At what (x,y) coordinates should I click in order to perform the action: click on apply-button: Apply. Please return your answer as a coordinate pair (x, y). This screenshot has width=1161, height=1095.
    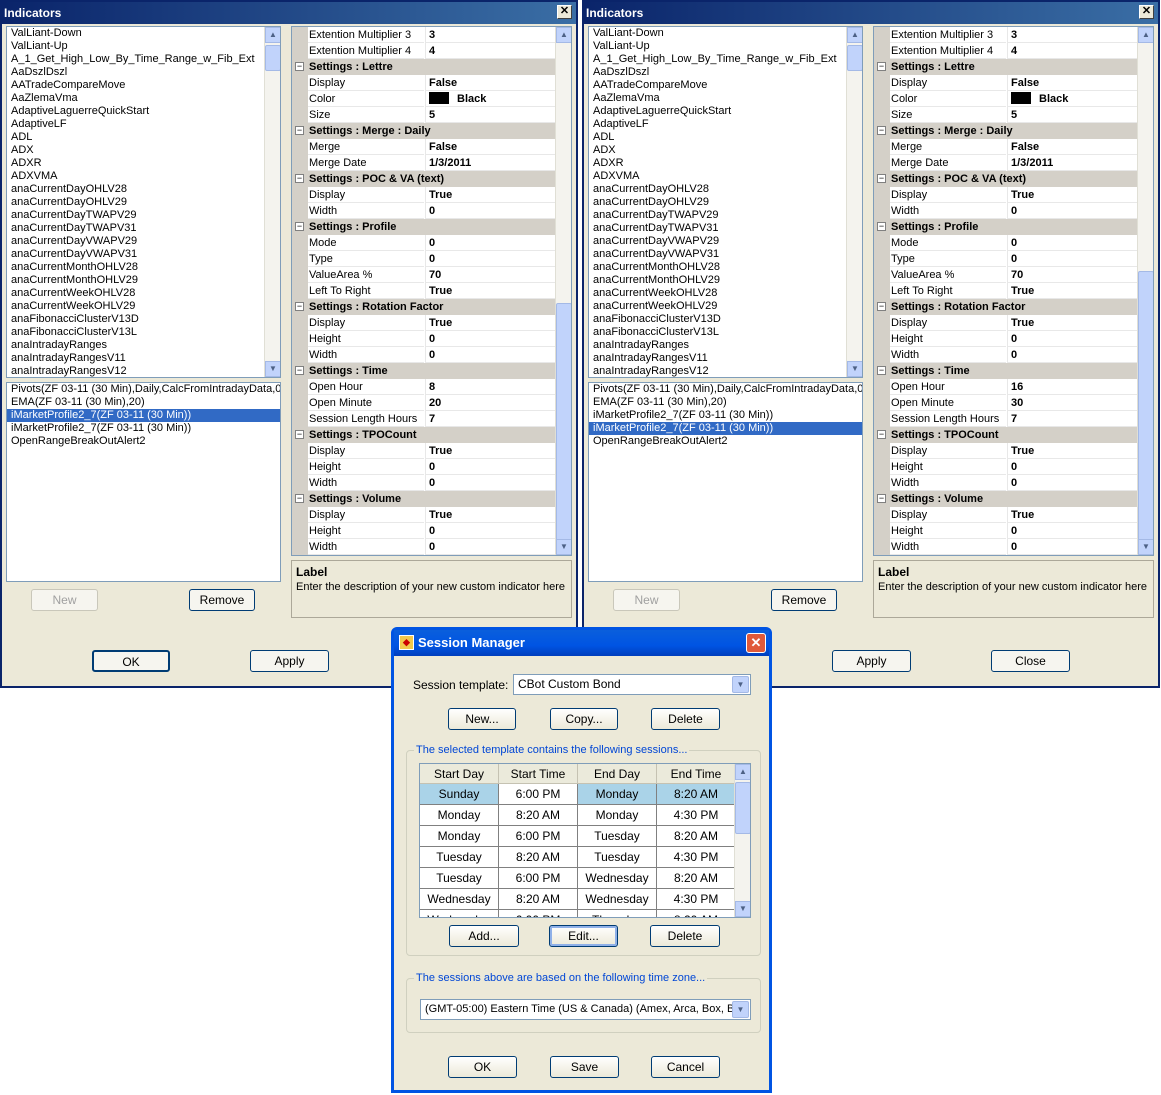
    Looking at the image, I should click on (871, 661).